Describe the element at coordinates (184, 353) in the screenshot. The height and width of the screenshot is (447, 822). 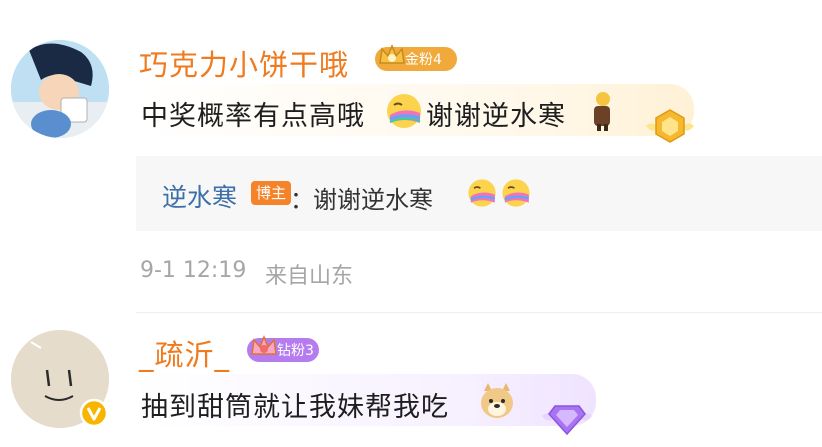
I see `username: _疏沂_` at that location.